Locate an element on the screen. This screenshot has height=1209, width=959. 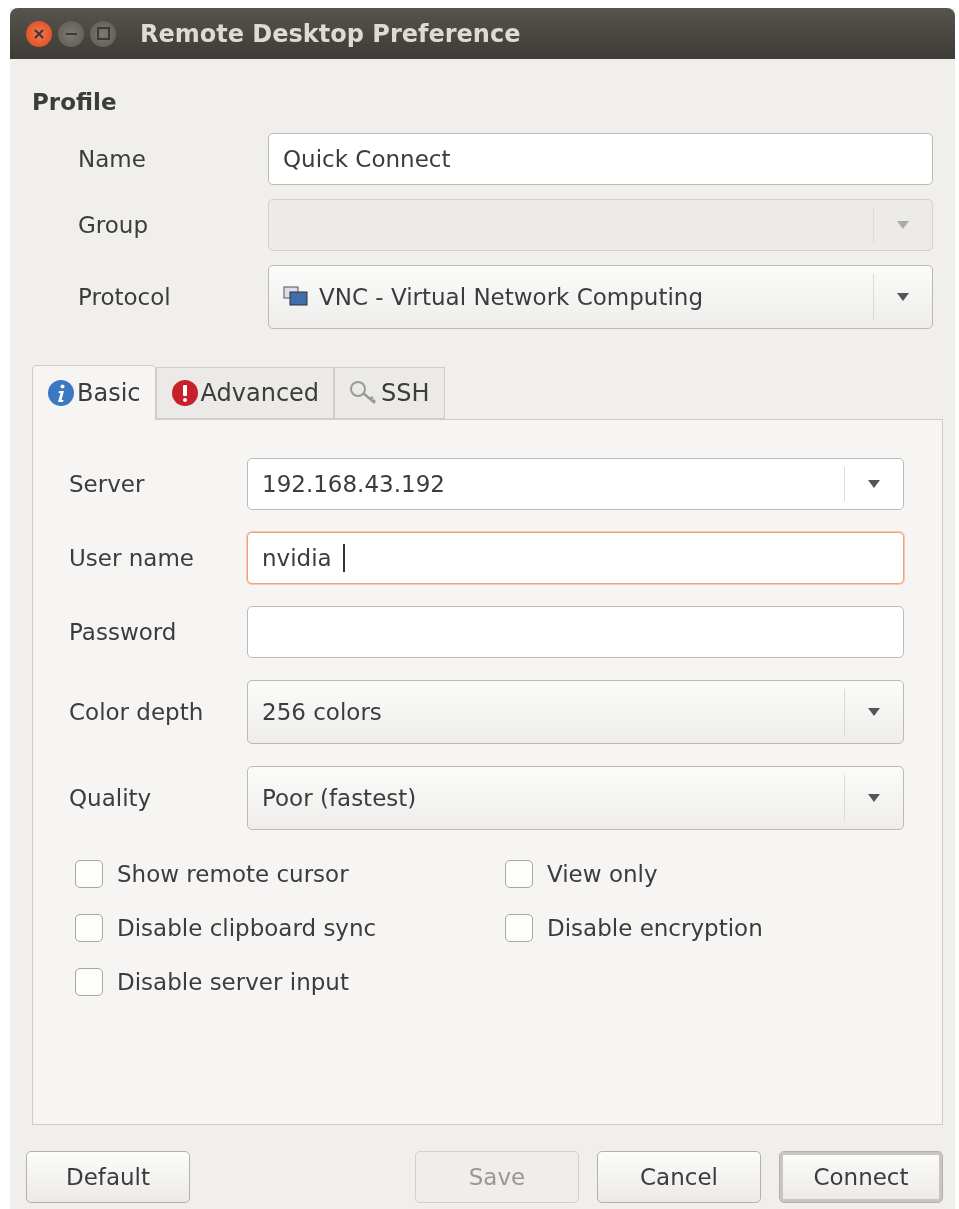
checkbox-label: View only is located at coordinates (602, 874).